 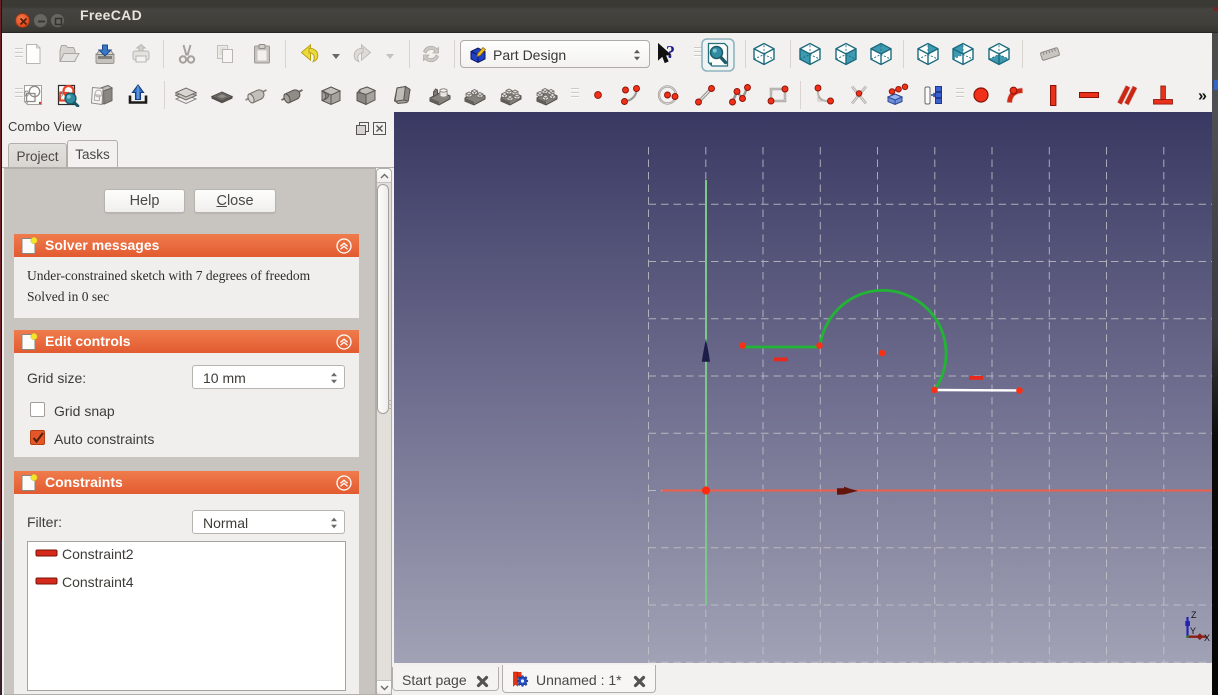 What do you see at coordinates (1193, 631) in the screenshot?
I see `svg-text: Y` at bounding box center [1193, 631].